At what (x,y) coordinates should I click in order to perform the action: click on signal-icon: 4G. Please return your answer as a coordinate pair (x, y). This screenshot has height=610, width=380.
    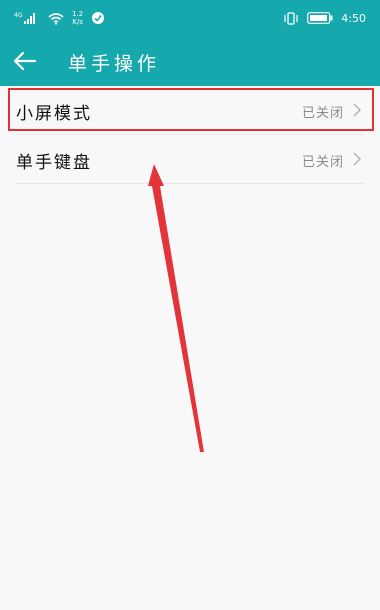
    Looking at the image, I should click on (27, 18).